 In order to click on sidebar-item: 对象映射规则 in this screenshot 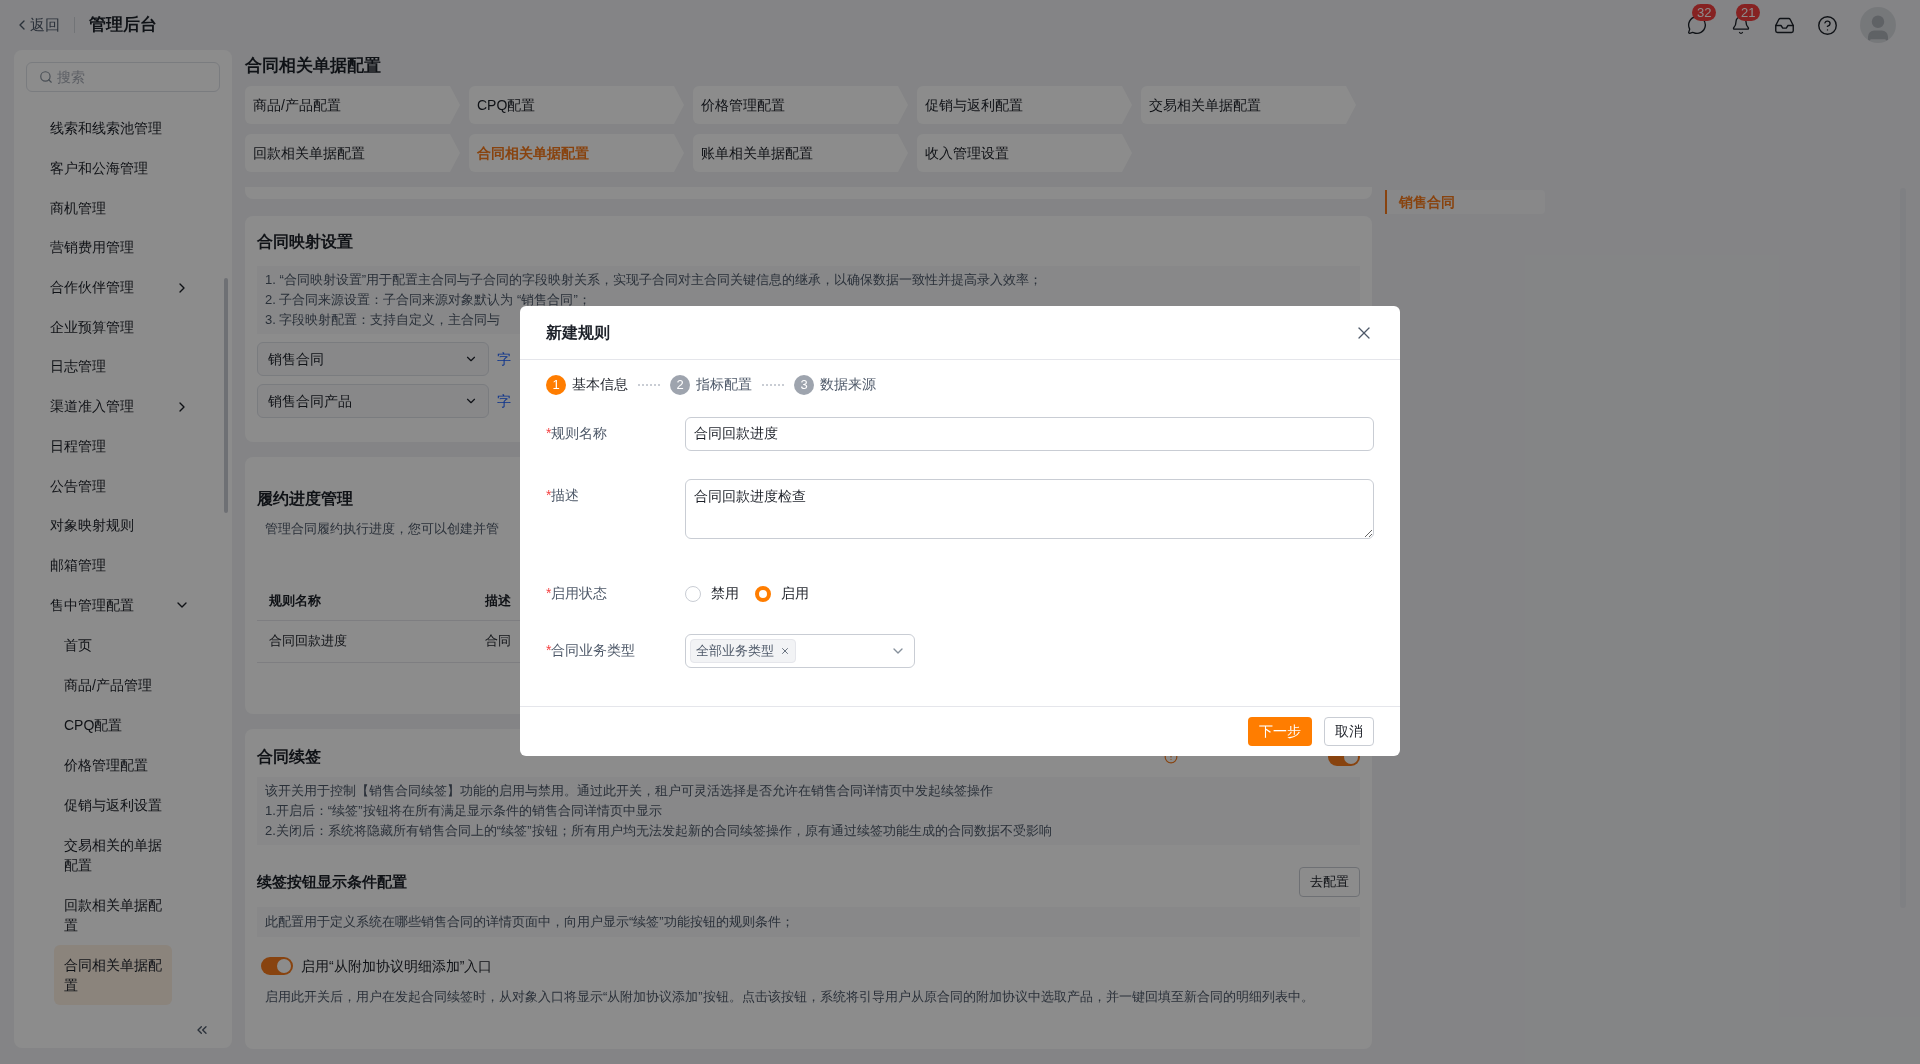, I will do `click(123, 525)`.